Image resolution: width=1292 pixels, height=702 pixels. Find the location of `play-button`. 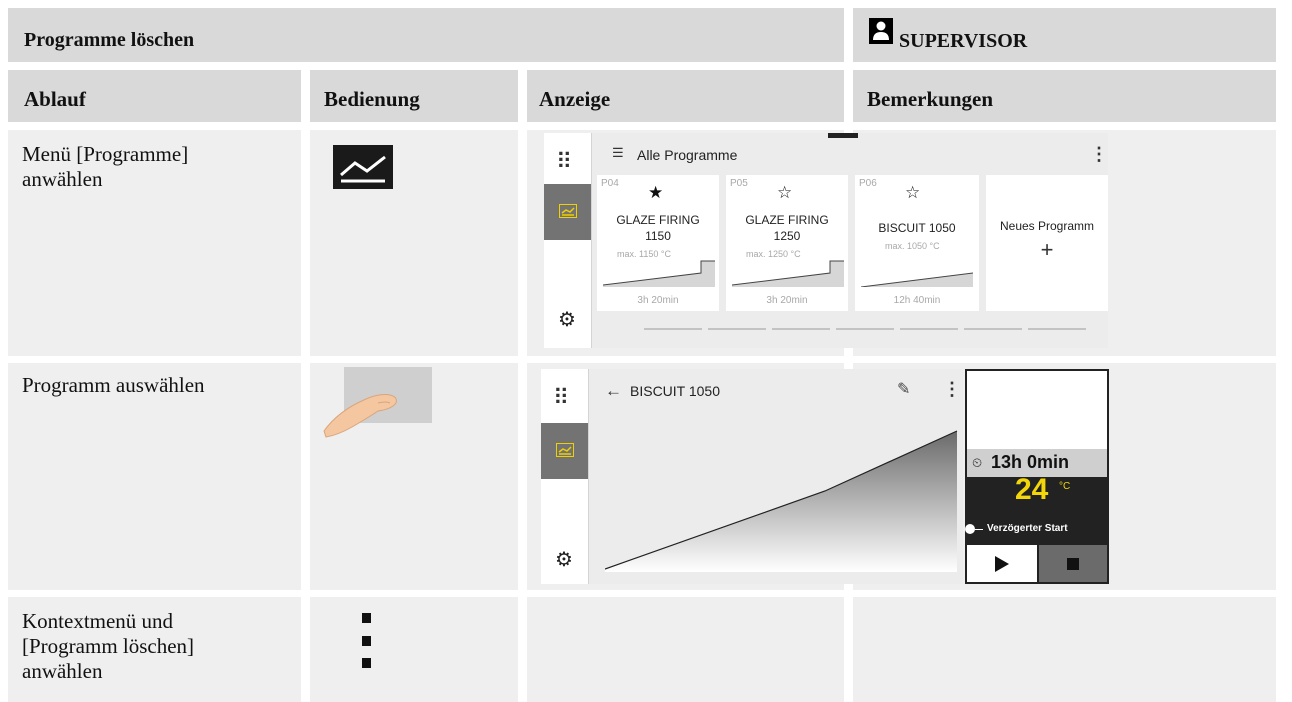

play-button is located at coordinates (1002, 563).